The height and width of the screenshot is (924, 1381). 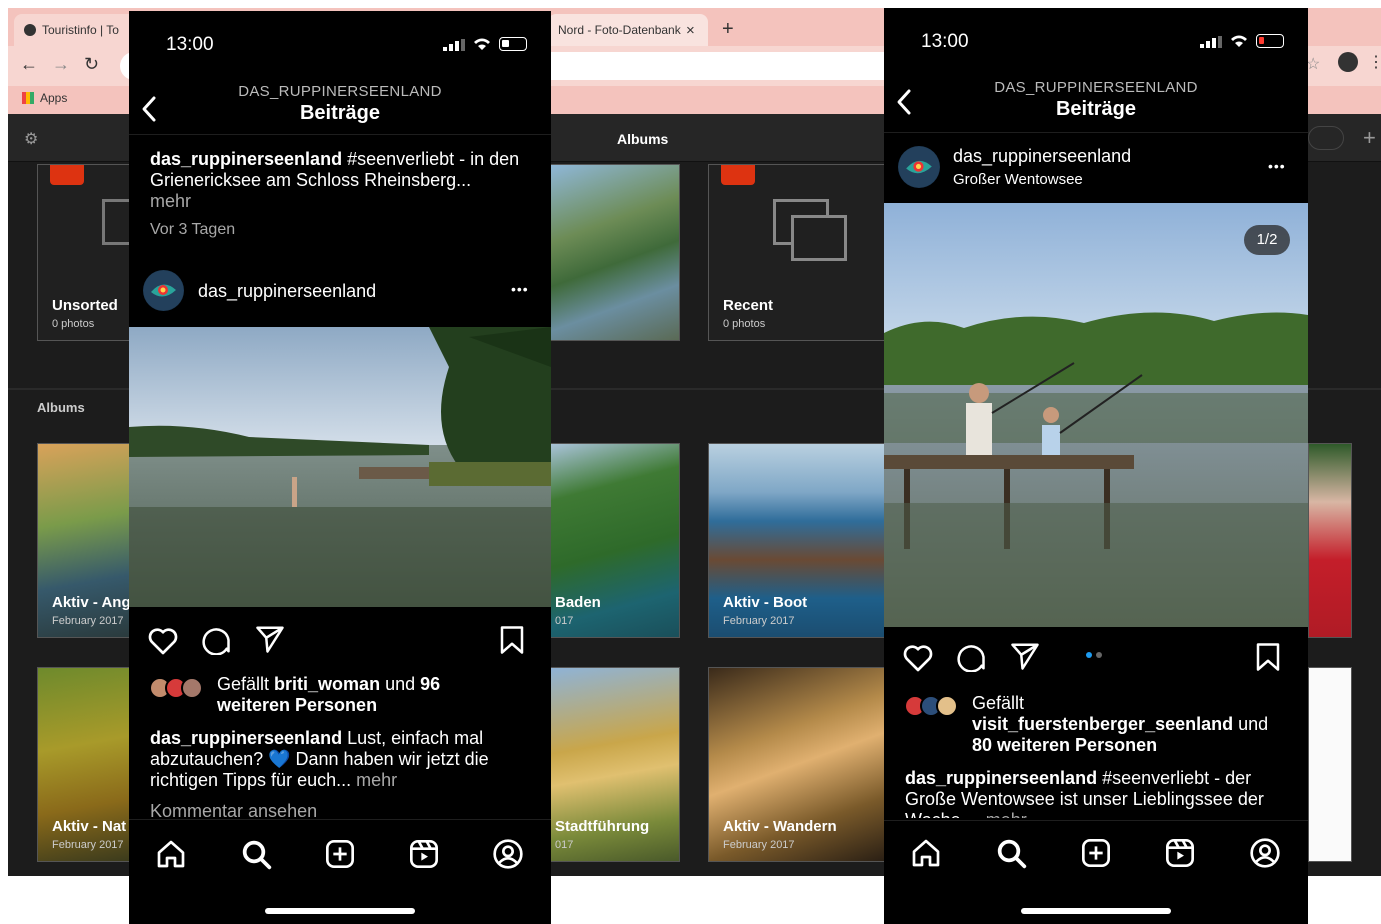 I want to click on forward-icon: →, so click(x=61, y=64).